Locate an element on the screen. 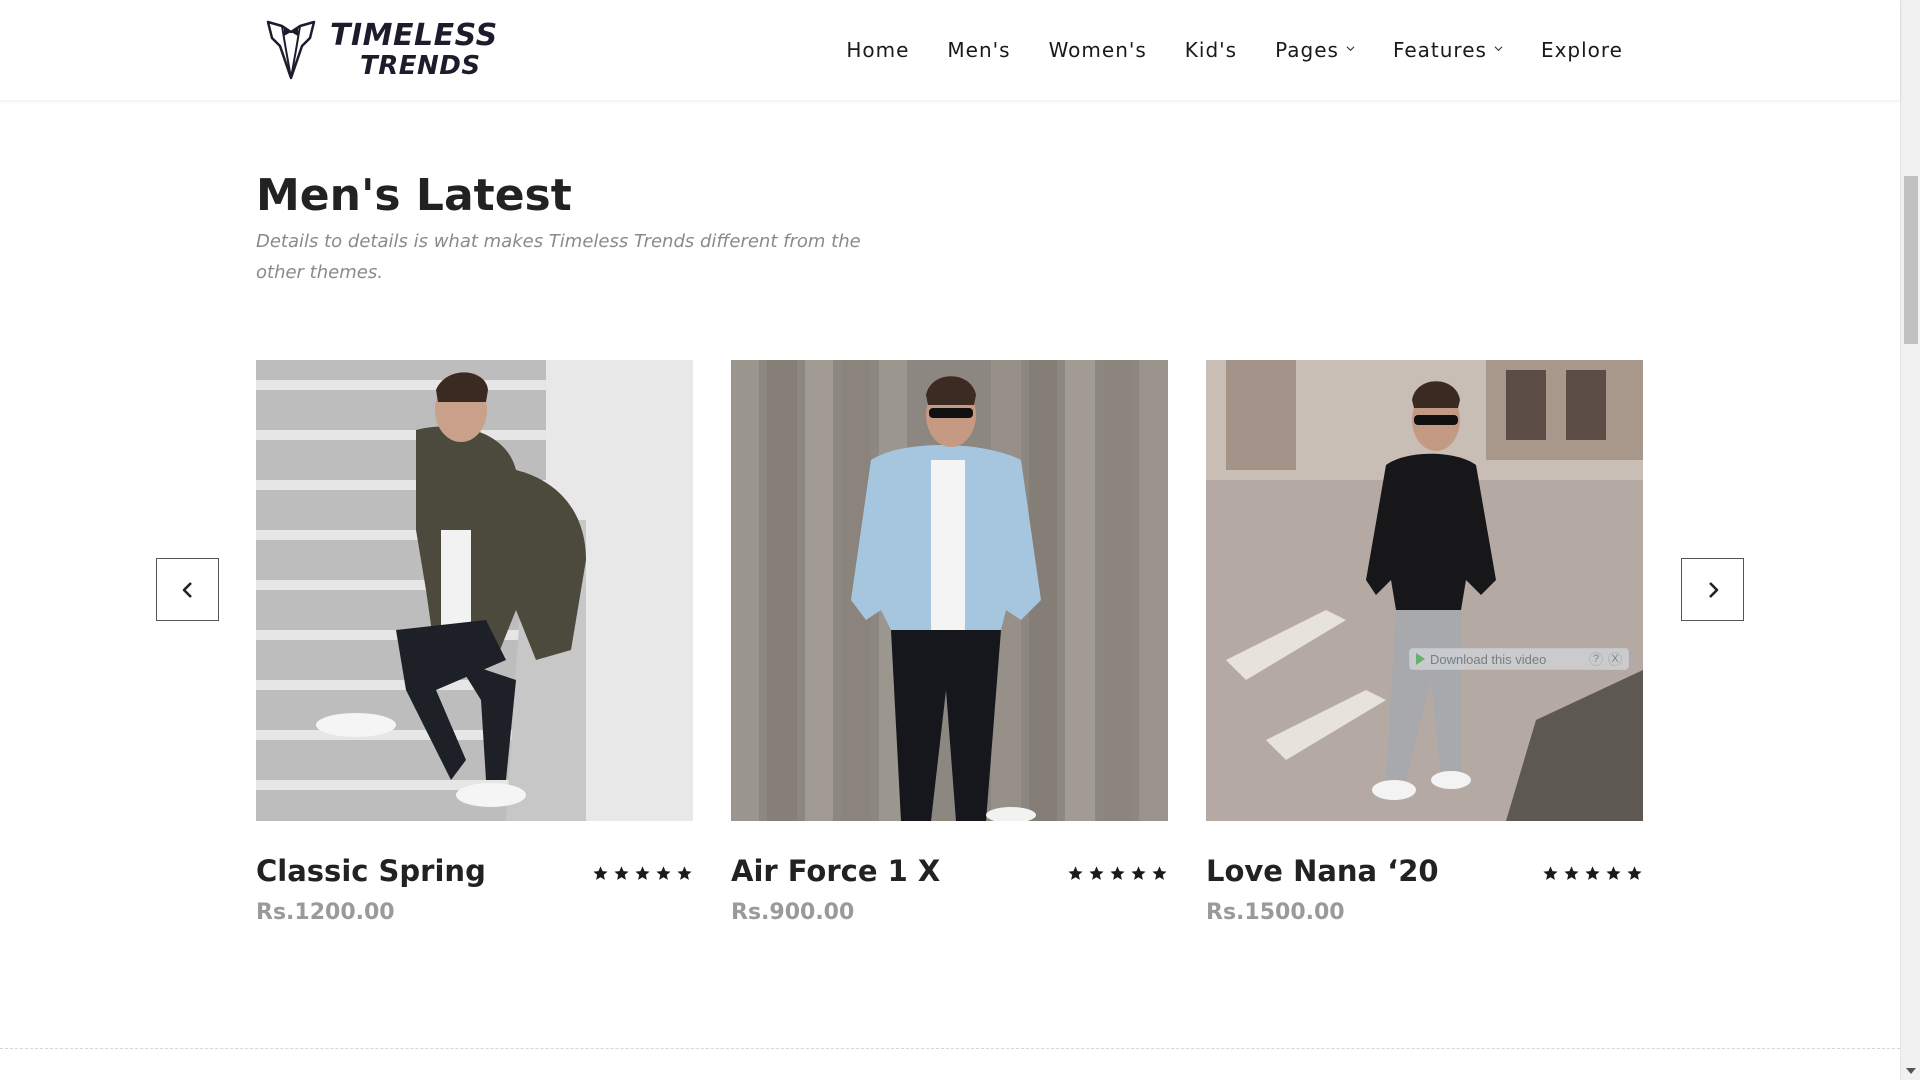 The height and width of the screenshot is (1080, 1920). play-icon is located at coordinates (1420, 659).